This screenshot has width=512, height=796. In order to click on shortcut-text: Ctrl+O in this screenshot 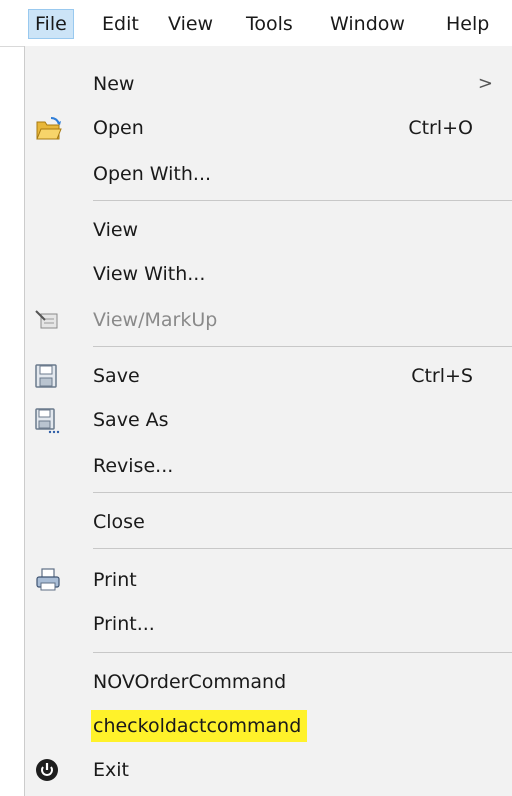, I will do `click(440, 128)`.